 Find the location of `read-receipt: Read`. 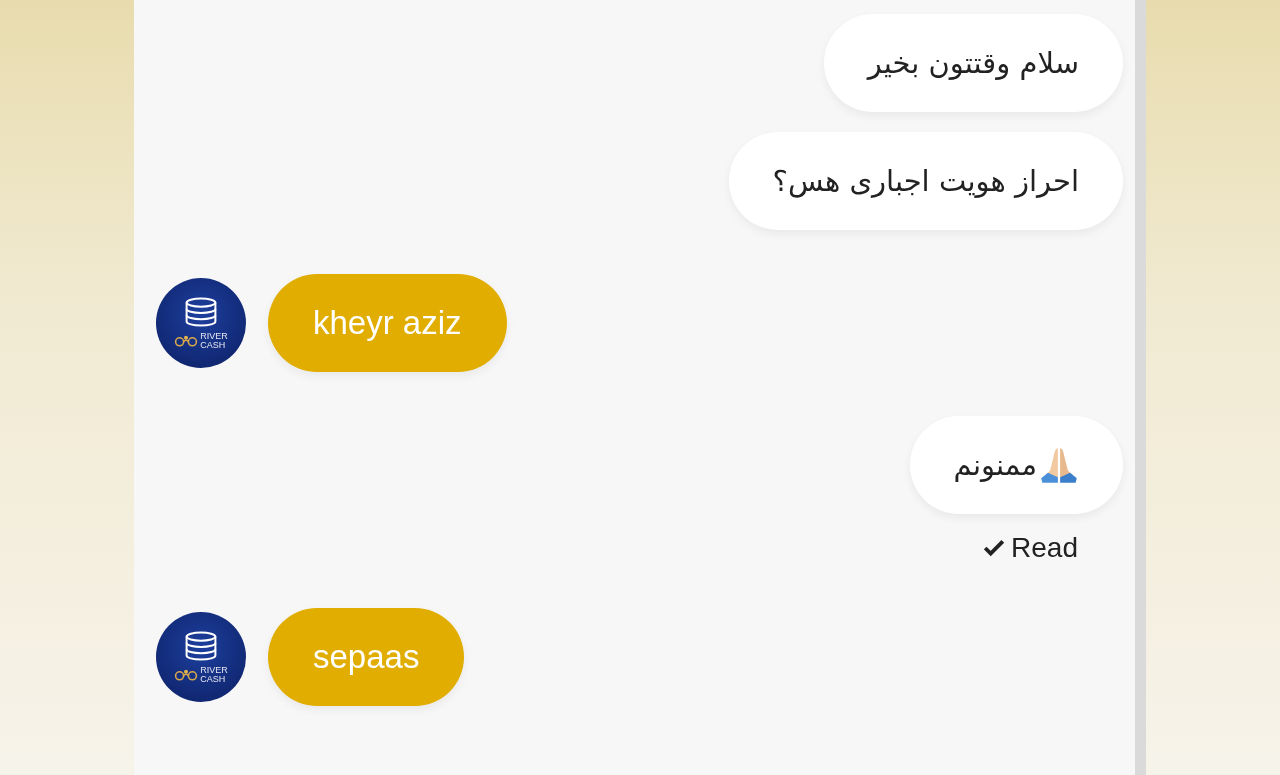

read-receipt: Read is located at coordinates (1044, 548).